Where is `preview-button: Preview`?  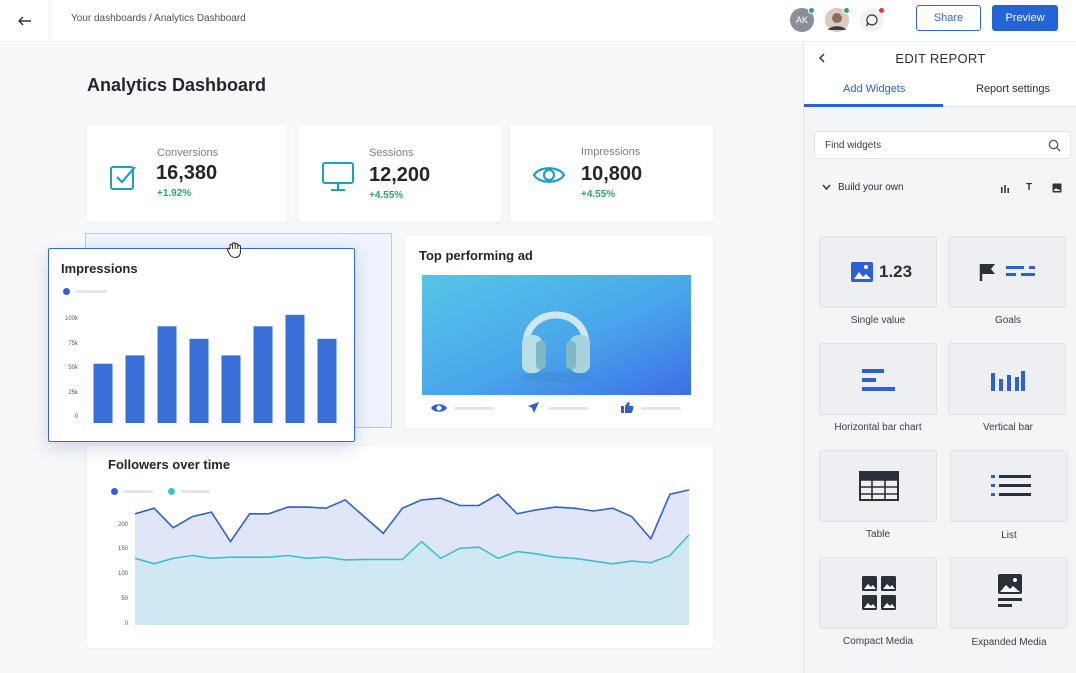
preview-button: Preview is located at coordinates (1025, 18).